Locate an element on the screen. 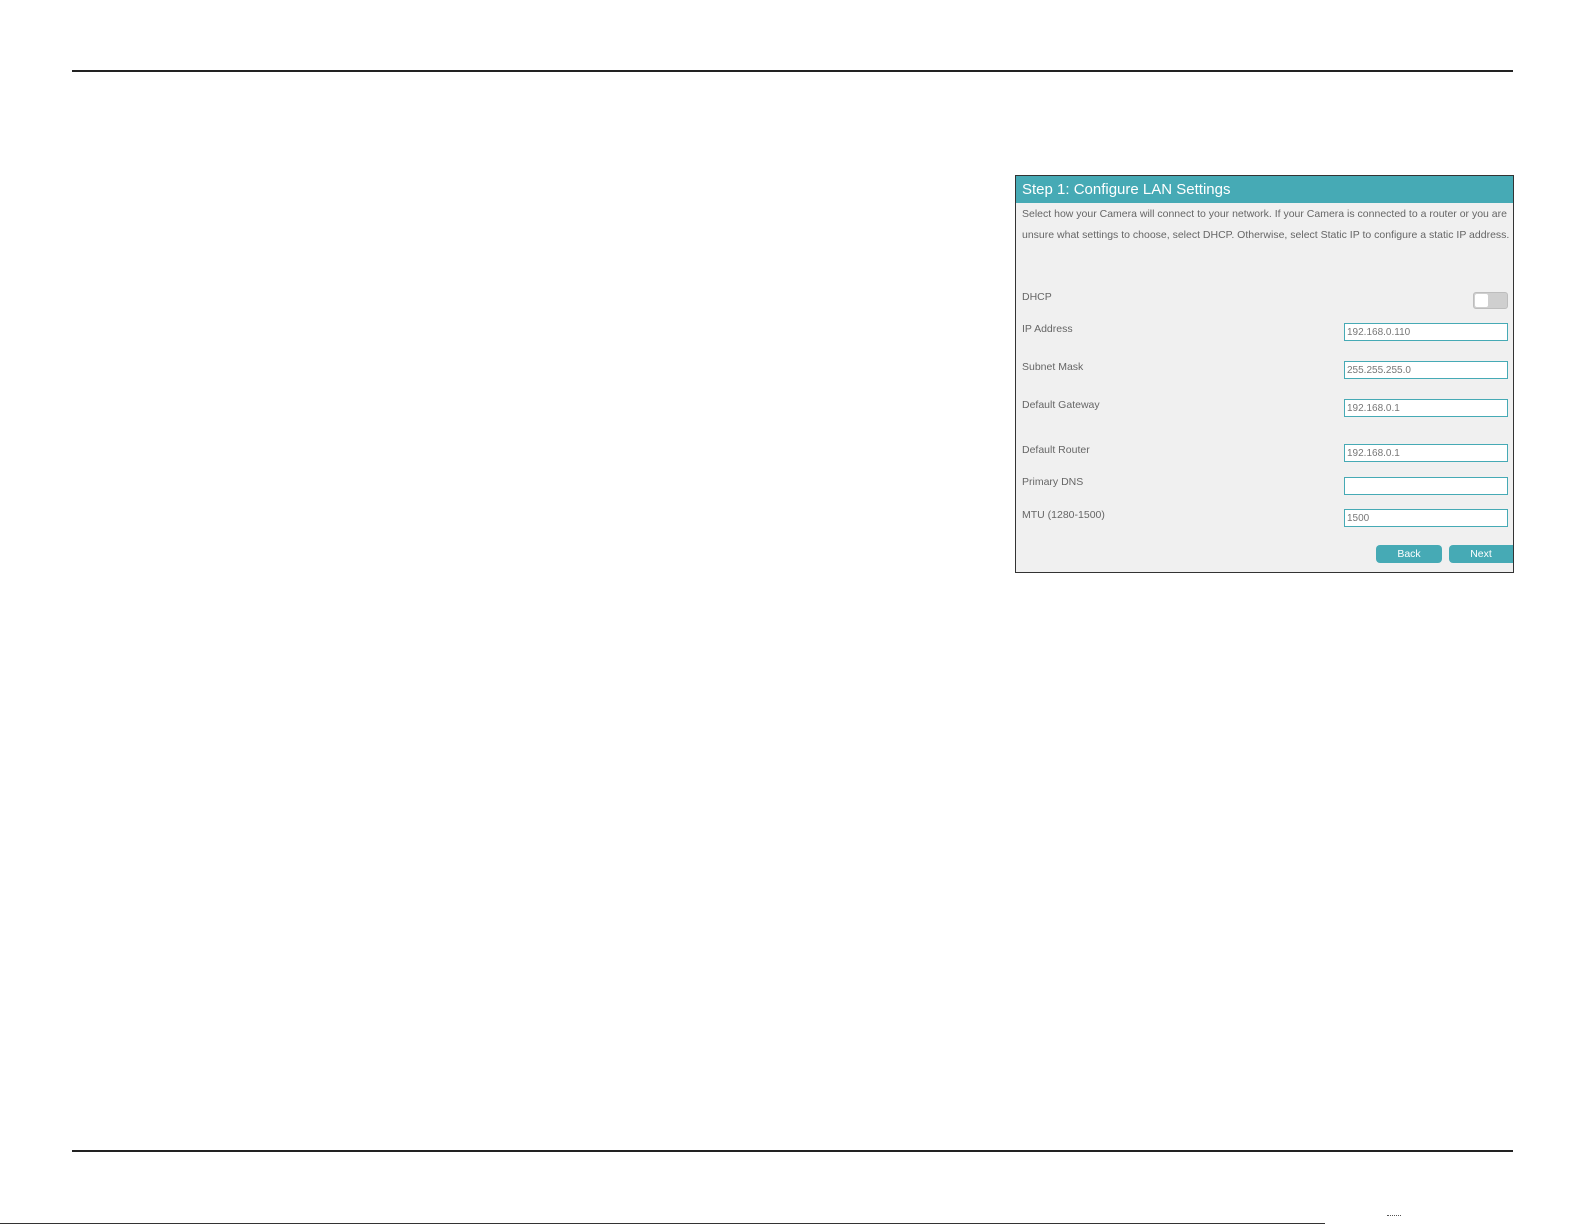  primary-dns-input is located at coordinates (1426, 486).